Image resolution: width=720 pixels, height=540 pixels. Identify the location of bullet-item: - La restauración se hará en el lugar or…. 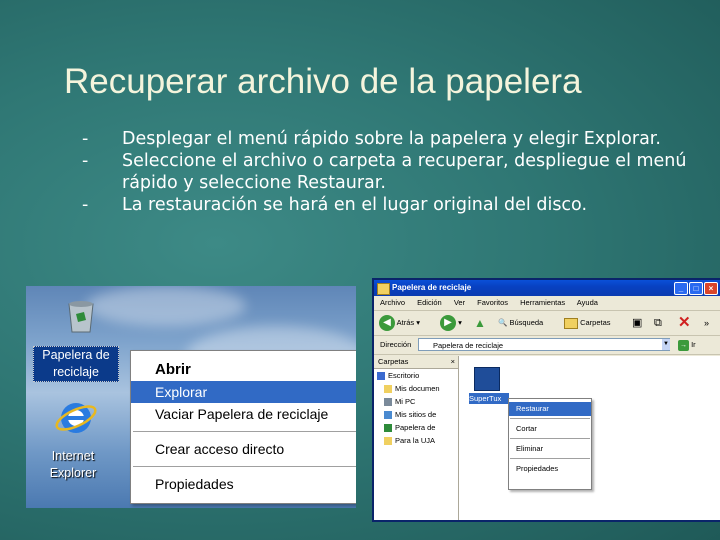
(388, 205).